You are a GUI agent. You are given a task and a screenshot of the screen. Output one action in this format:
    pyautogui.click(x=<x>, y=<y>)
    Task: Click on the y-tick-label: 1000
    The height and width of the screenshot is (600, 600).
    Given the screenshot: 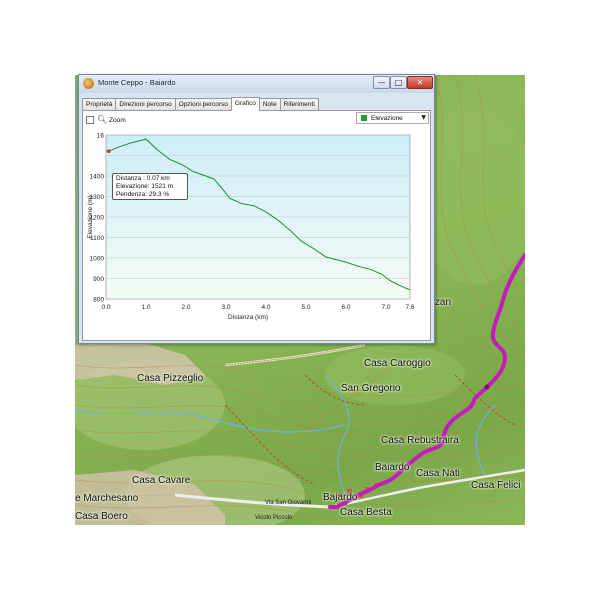 What is the action you would take?
    pyautogui.click(x=97, y=259)
    